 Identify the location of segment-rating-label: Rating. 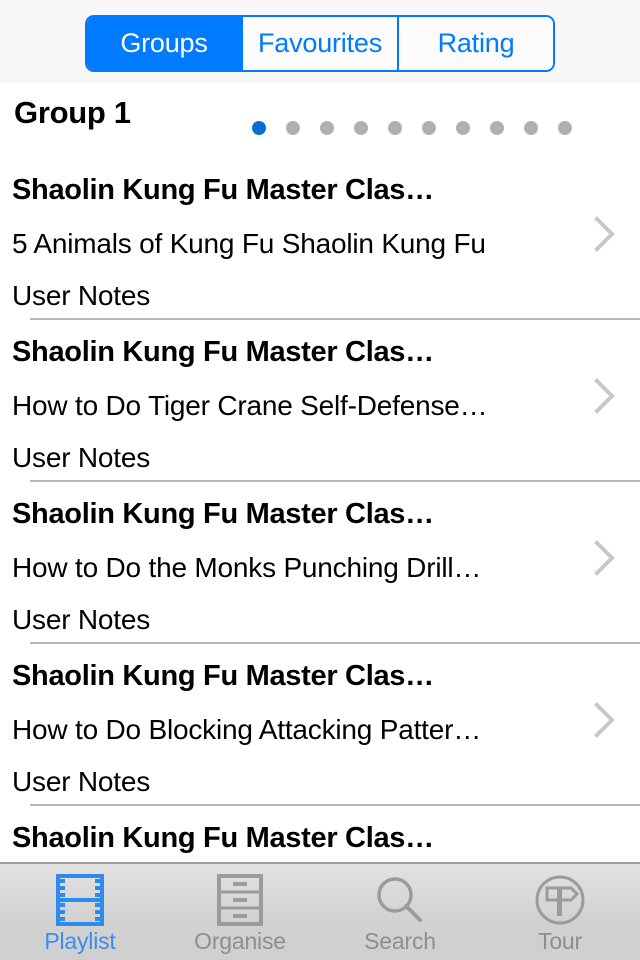
(476, 43).